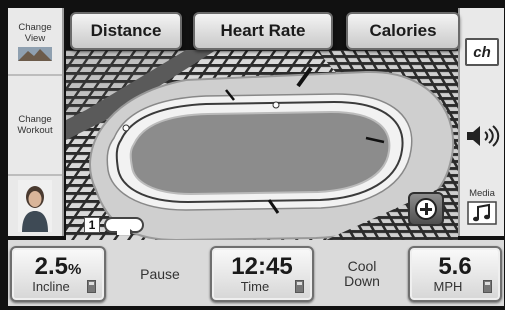 The width and height of the screenshot is (505, 310). I want to click on cool-down-button: Cool Down, so click(362, 274).